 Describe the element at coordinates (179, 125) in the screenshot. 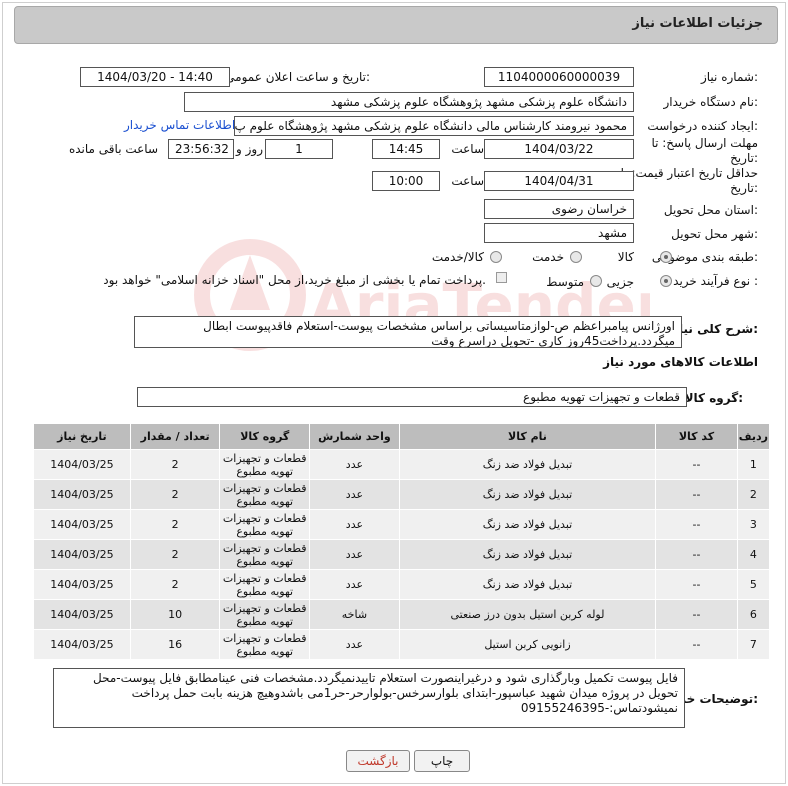

I see `contact-info-link: اطلاعات تماس خریدار` at that location.